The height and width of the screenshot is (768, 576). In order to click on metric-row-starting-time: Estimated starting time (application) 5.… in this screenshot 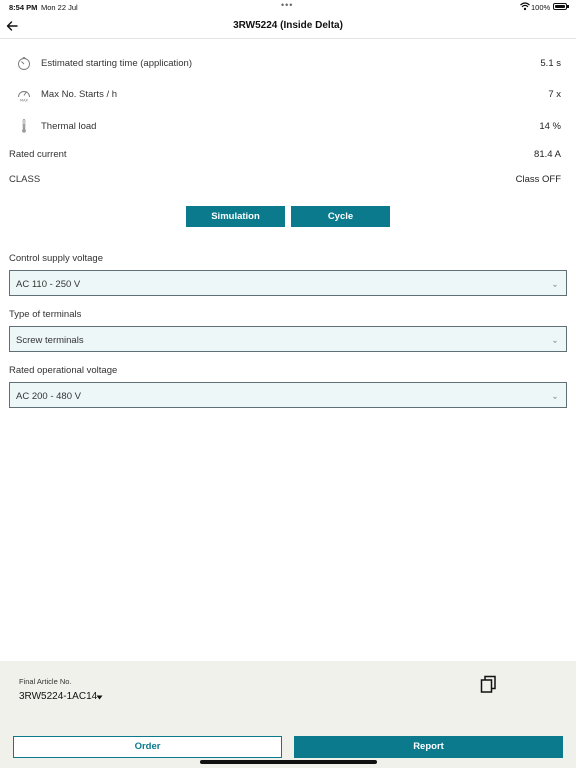, I will do `click(288, 65)`.